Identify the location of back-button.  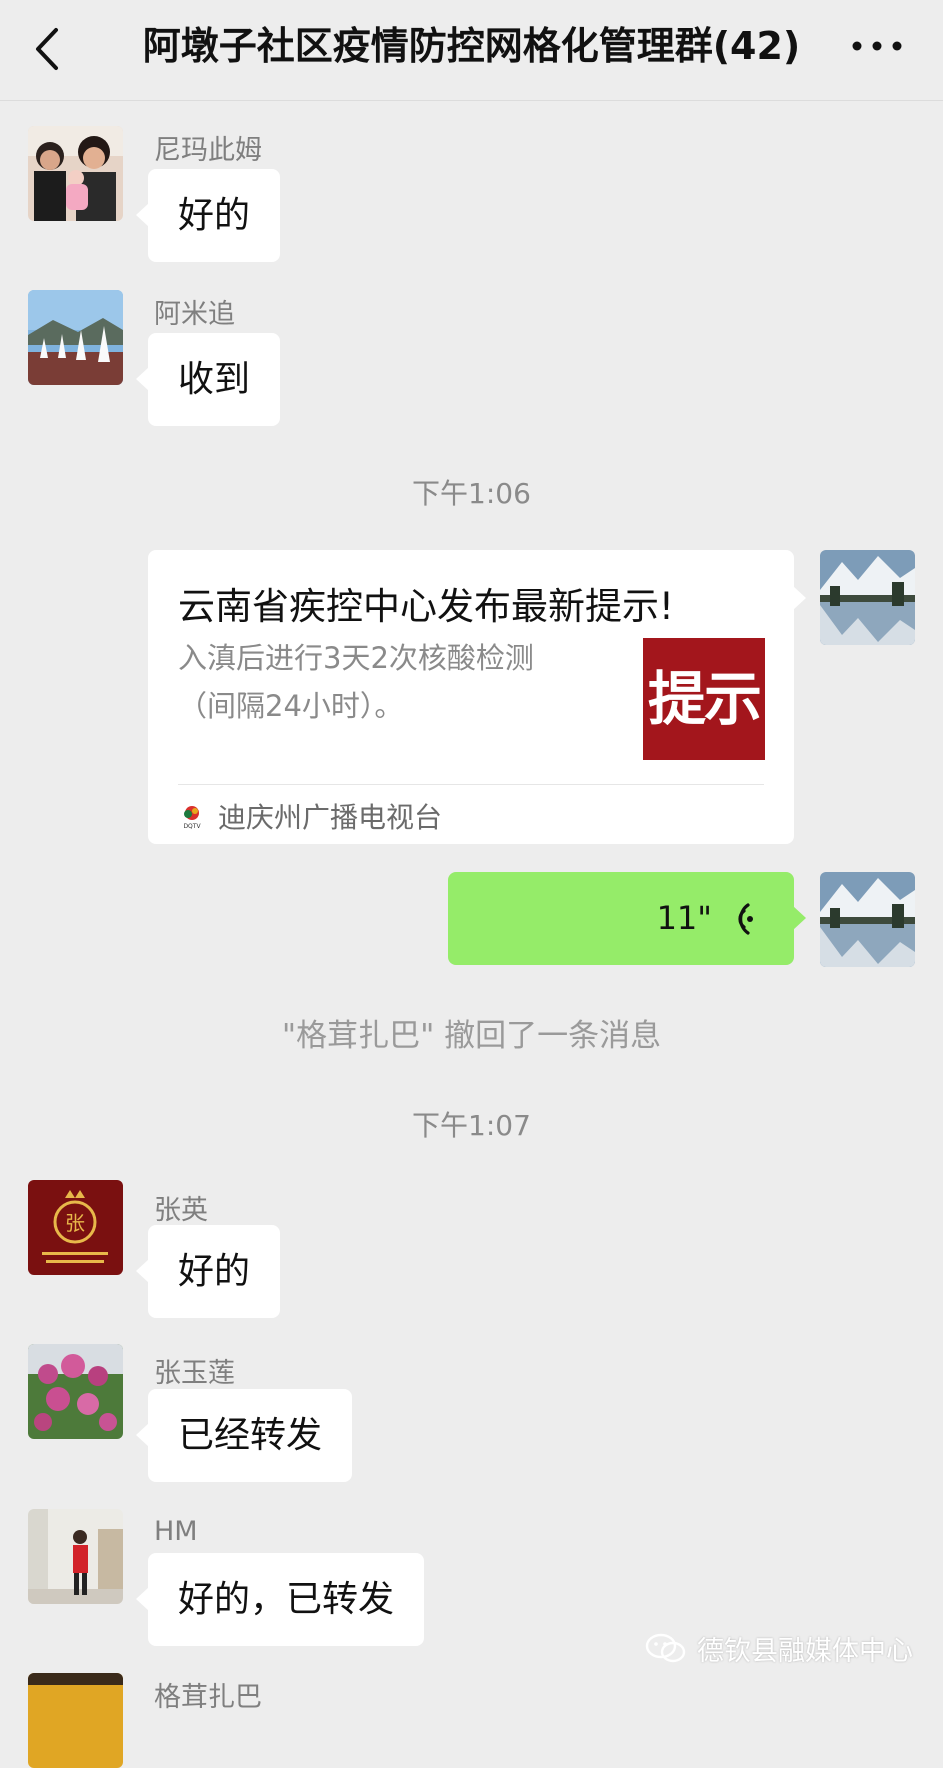
(48, 49).